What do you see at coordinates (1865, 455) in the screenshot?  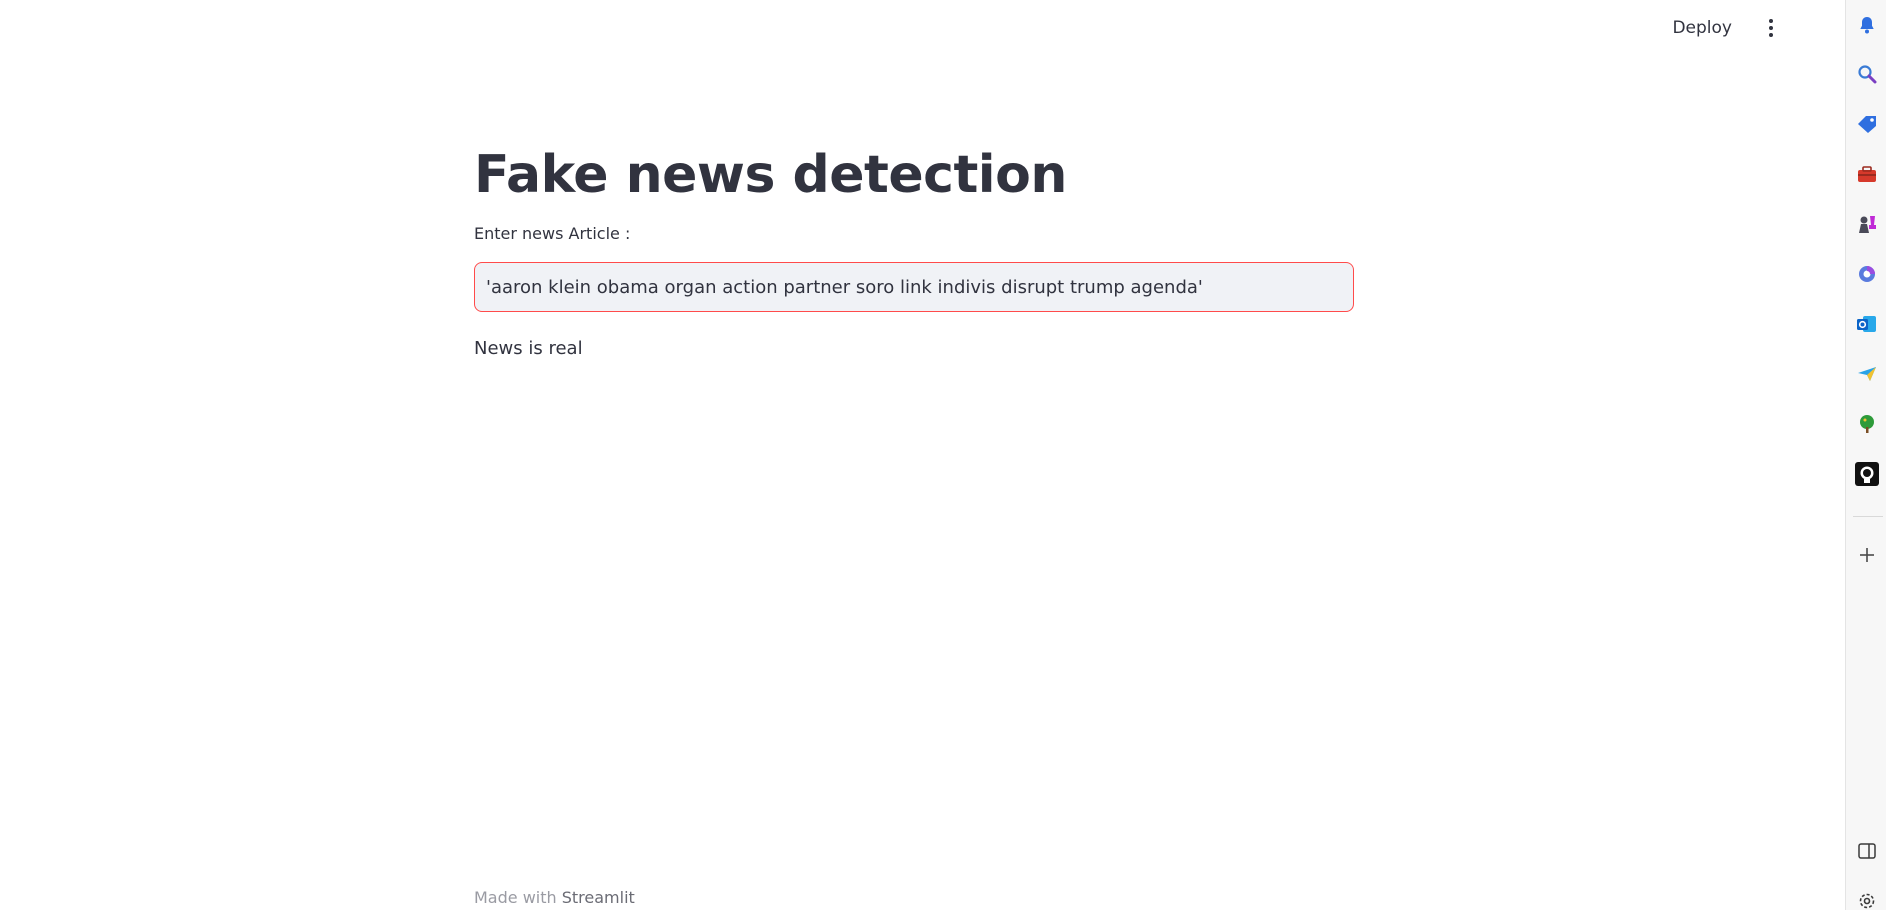 I see `browser-sidebar` at bounding box center [1865, 455].